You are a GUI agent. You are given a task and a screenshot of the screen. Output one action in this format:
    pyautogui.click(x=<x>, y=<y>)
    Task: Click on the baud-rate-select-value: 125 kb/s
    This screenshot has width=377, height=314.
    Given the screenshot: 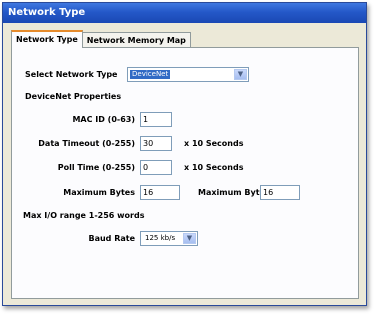 What is the action you would take?
    pyautogui.click(x=160, y=238)
    